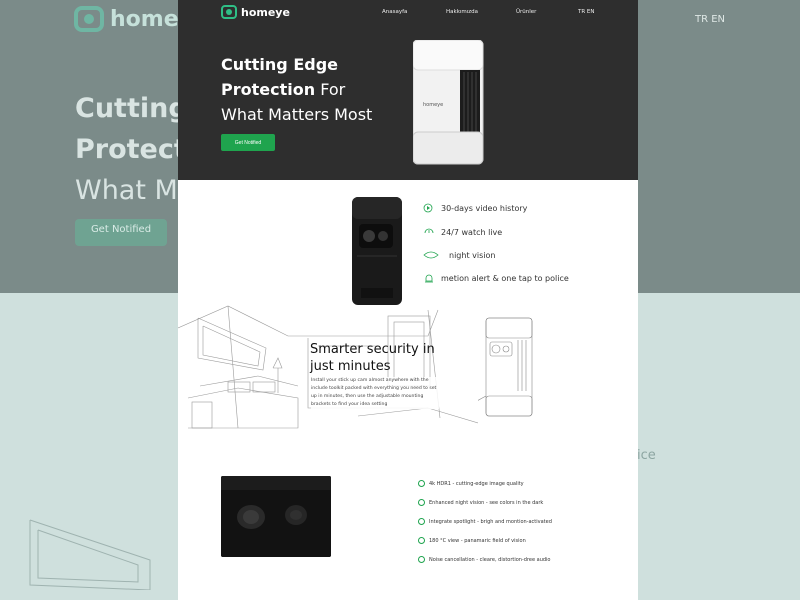 The height and width of the screenshot is (600, 800). I want to click on homeye-logo-icon, so click(89, 19).